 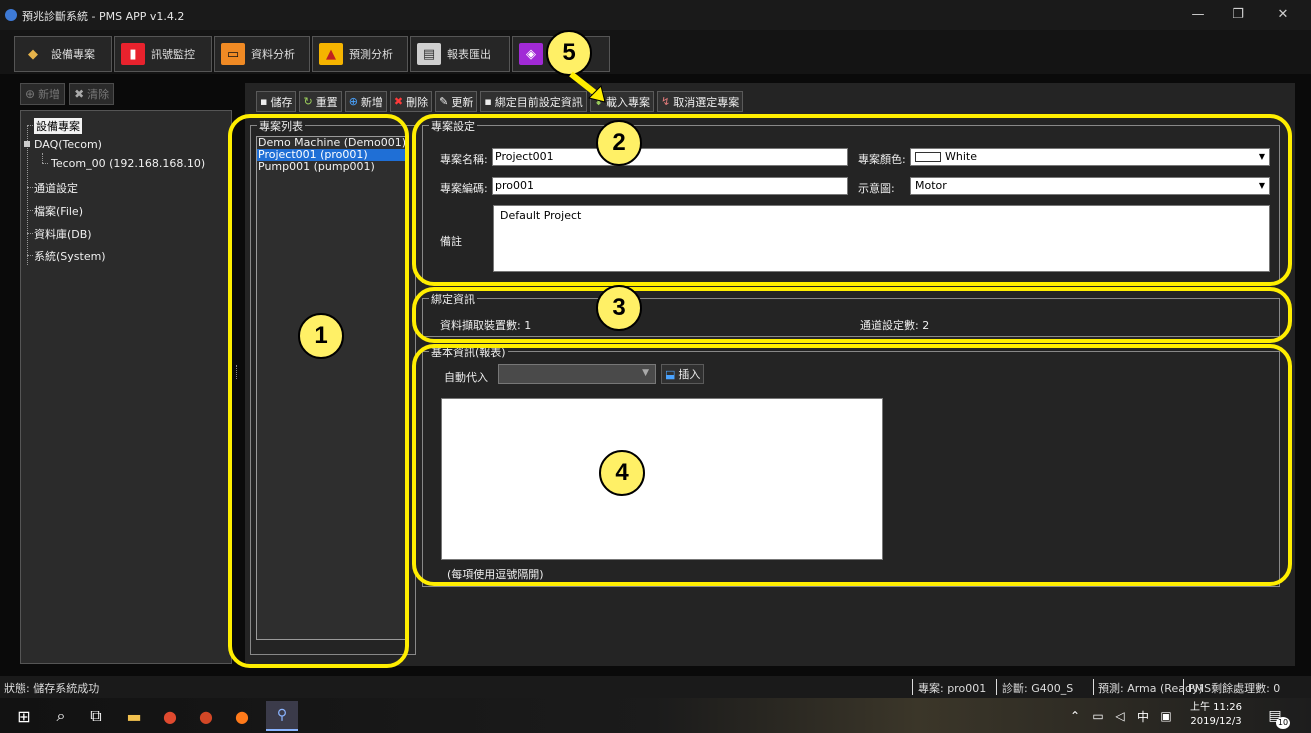 What do you see at coordinates (1075, 716) in the screenshot?
I see `chevron-up-icon: ⌃` at bounding box center [1075, 716].